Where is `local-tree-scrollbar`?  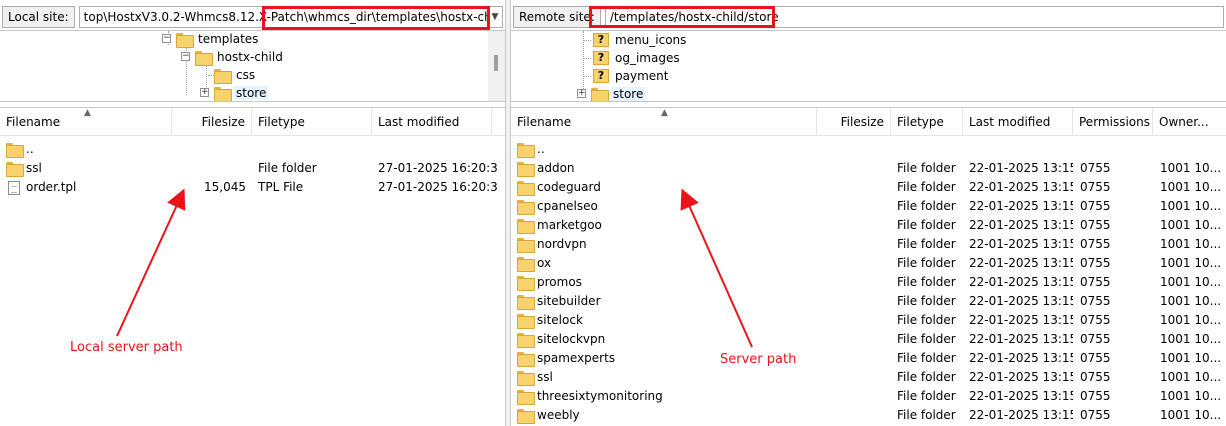
local-tree-scrollbar is located at coordinates (496, 66).